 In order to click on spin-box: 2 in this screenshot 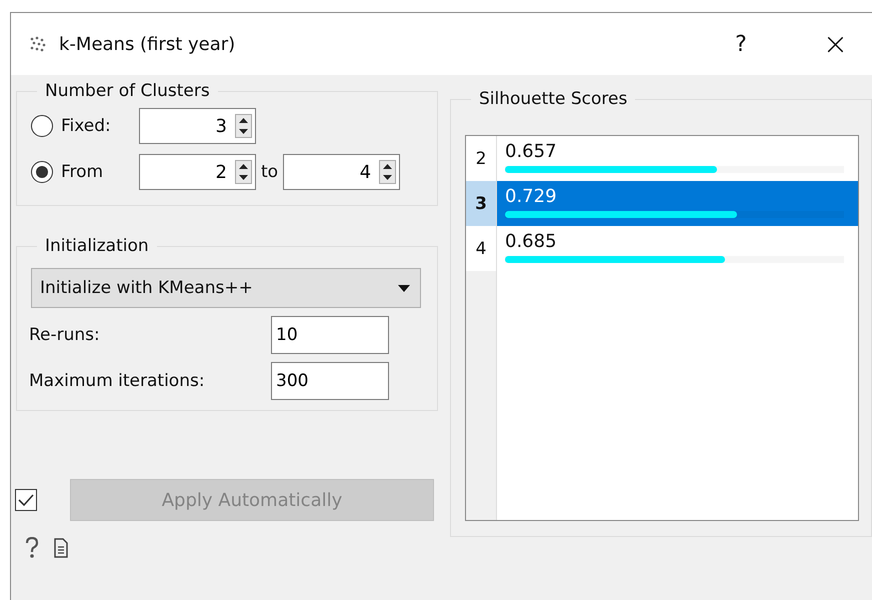, I will do `click(197, 172)`.